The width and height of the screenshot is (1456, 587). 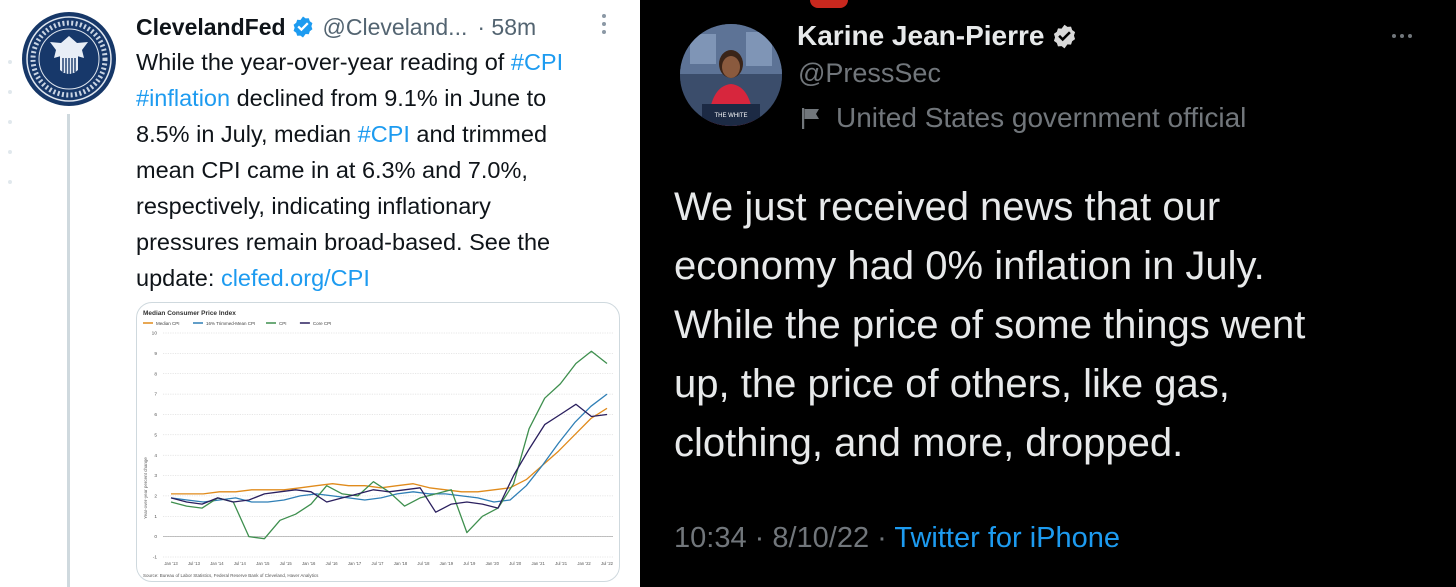 I want to click on author-name: Karine Jean-Pierre, so click(x=920, y=36).